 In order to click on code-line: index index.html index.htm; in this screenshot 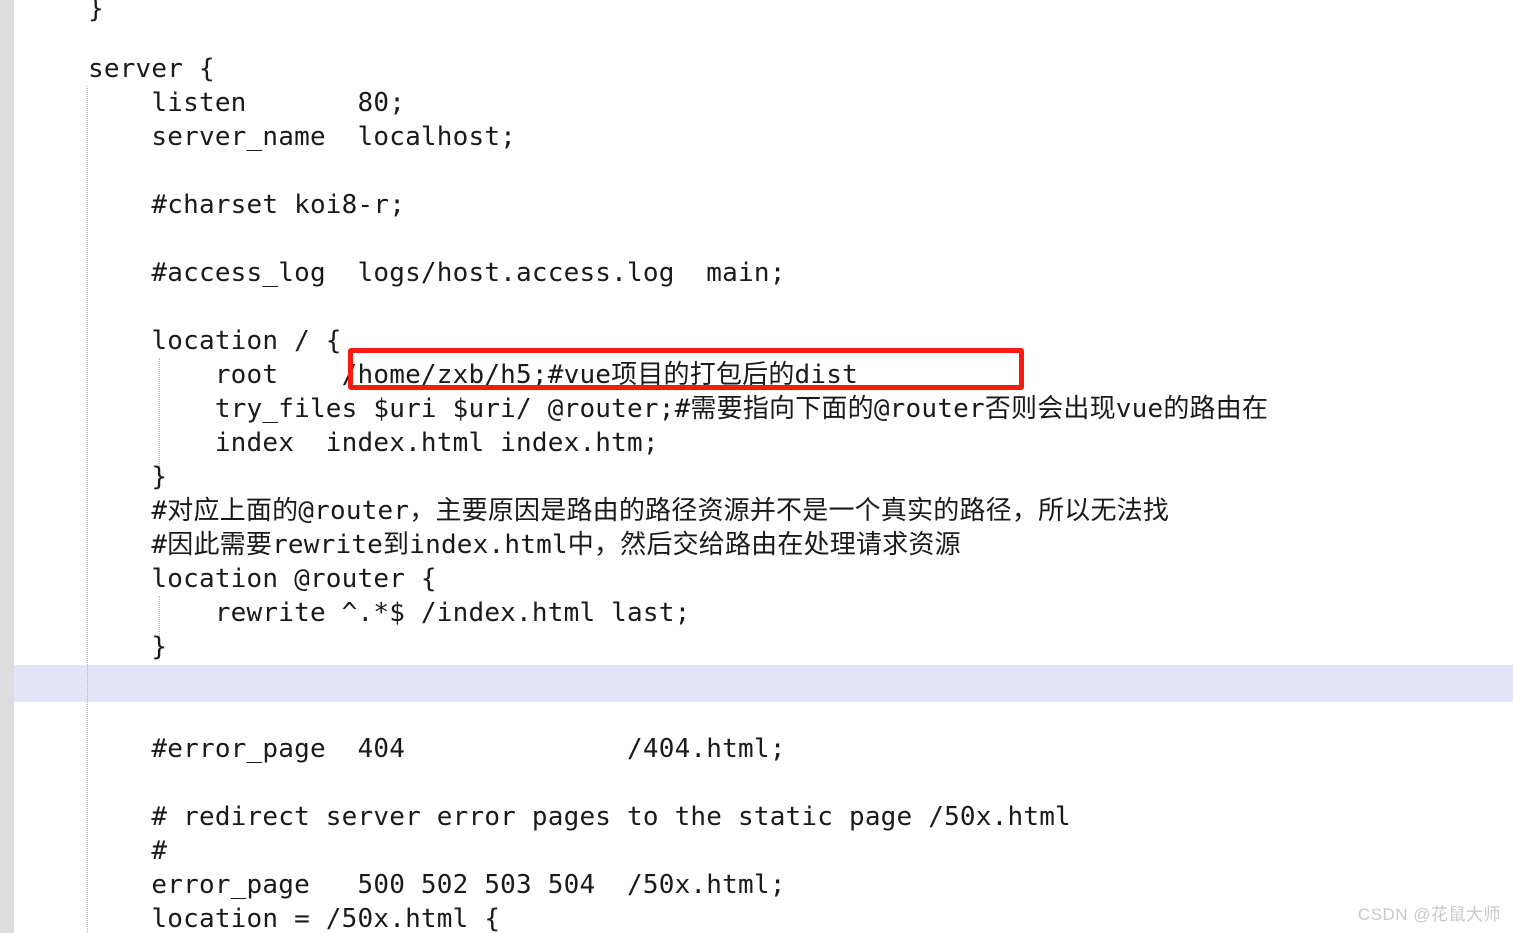, I will do `click(373, 443)`.